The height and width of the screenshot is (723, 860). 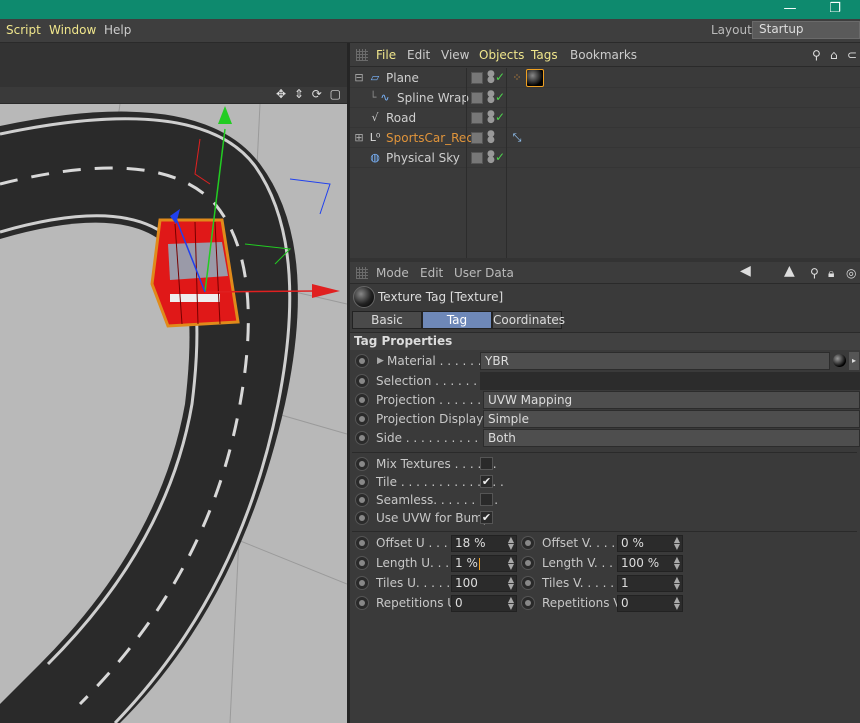 I want to click on menu-tags: Tags, so click(x=544, y=55).